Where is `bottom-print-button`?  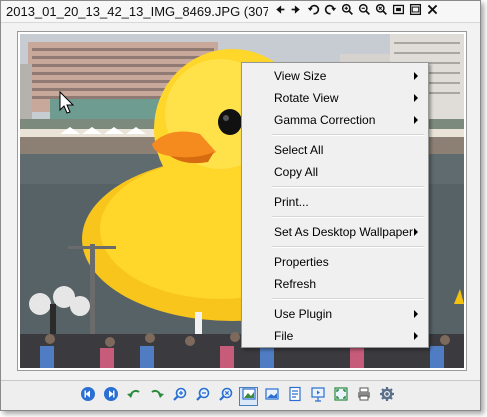
bottom-print-button is located at coordinates (363, 396).